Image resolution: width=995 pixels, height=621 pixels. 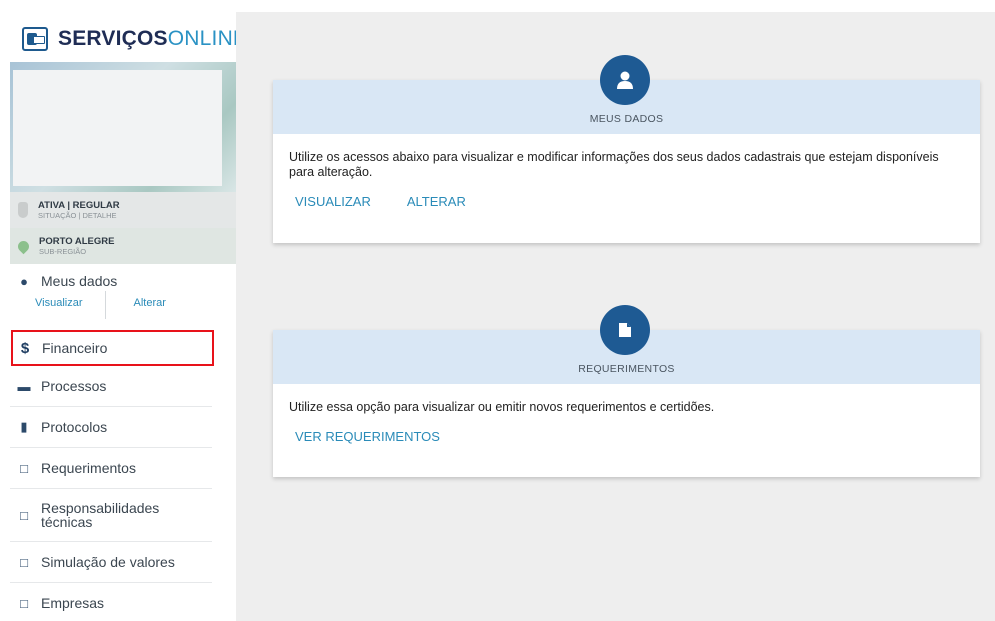 I want to click on sidebar-item-label: Protocolos, so click(x=74, y=427).